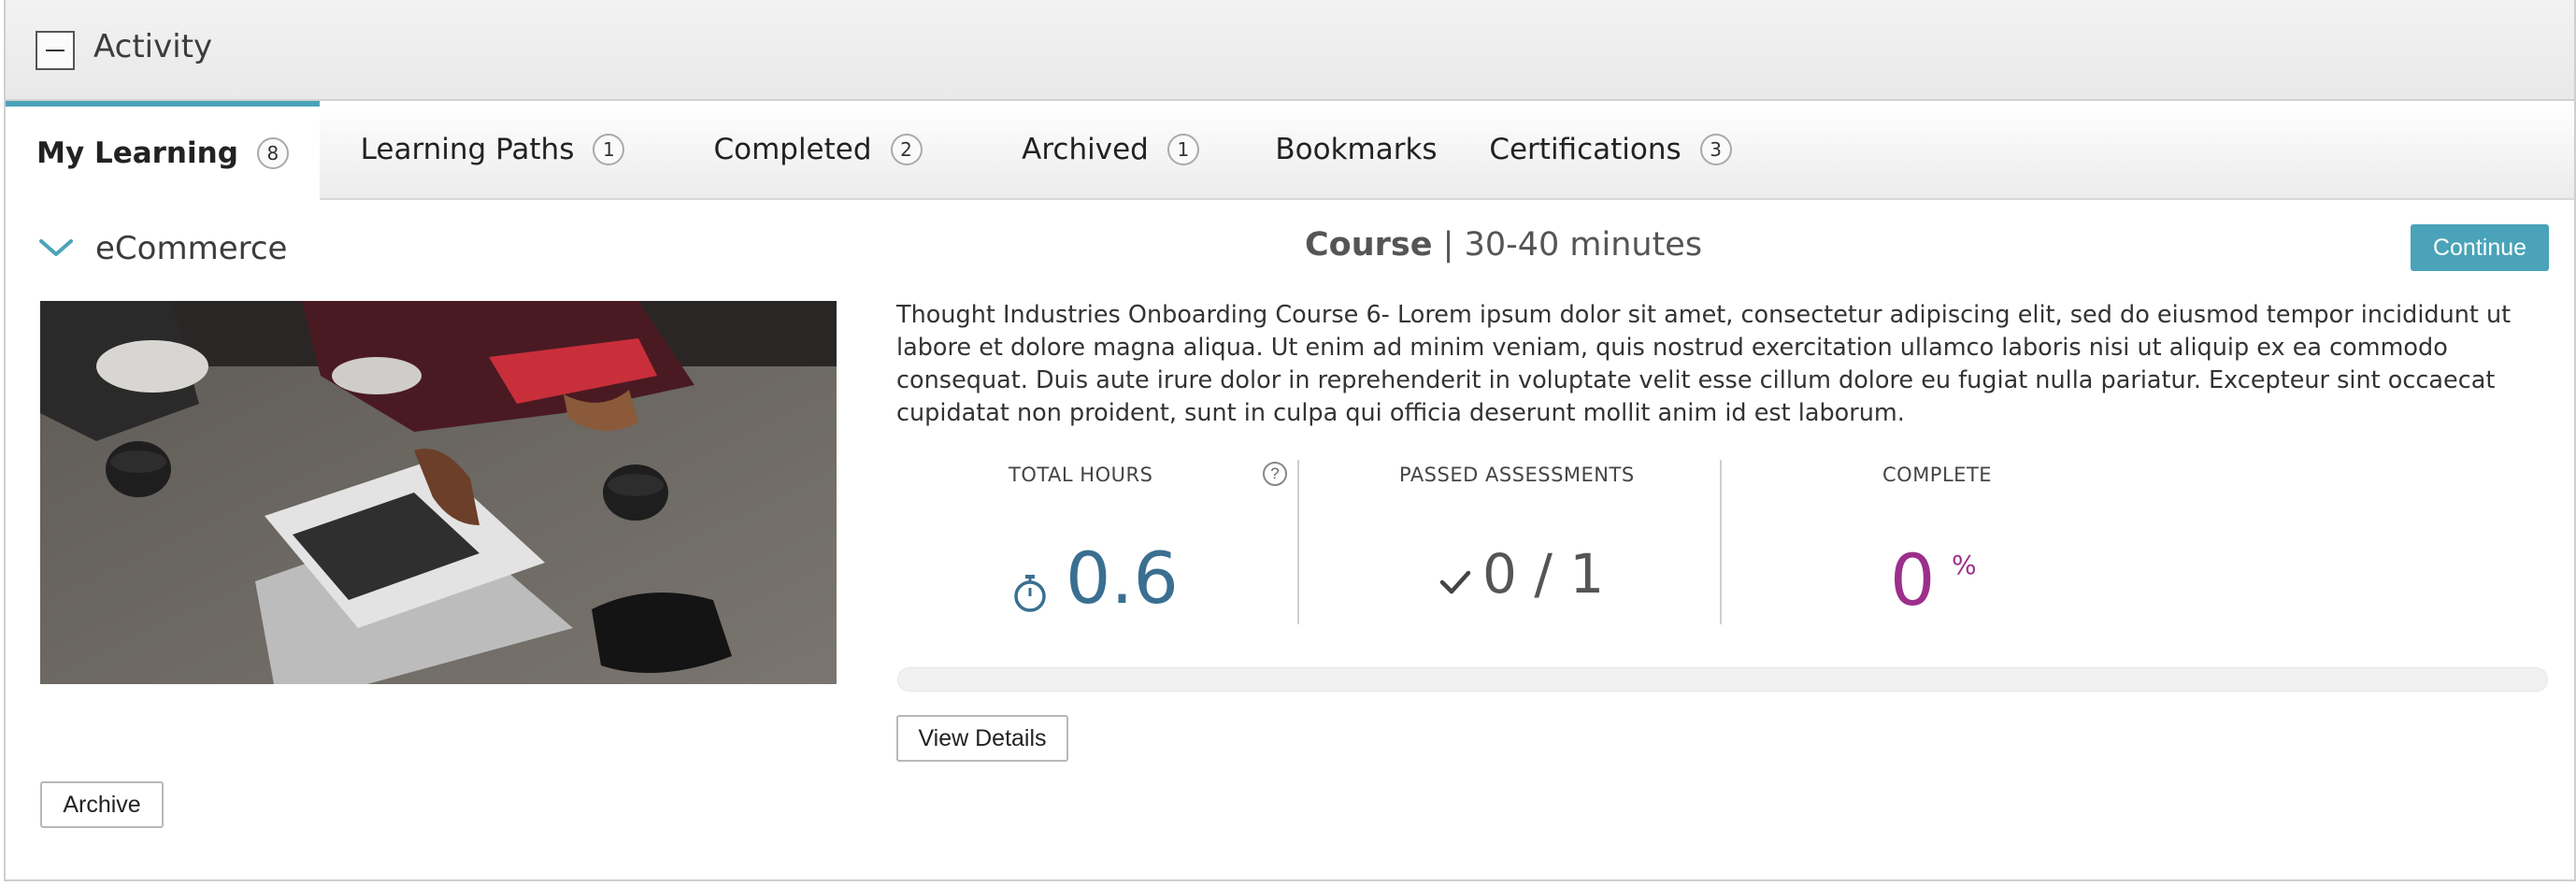 The width and height of the screenshot is (2576, 886). Describe the element at coordinates (56, 248) in the screenshot. I see `chevron-down-icon` at that location.